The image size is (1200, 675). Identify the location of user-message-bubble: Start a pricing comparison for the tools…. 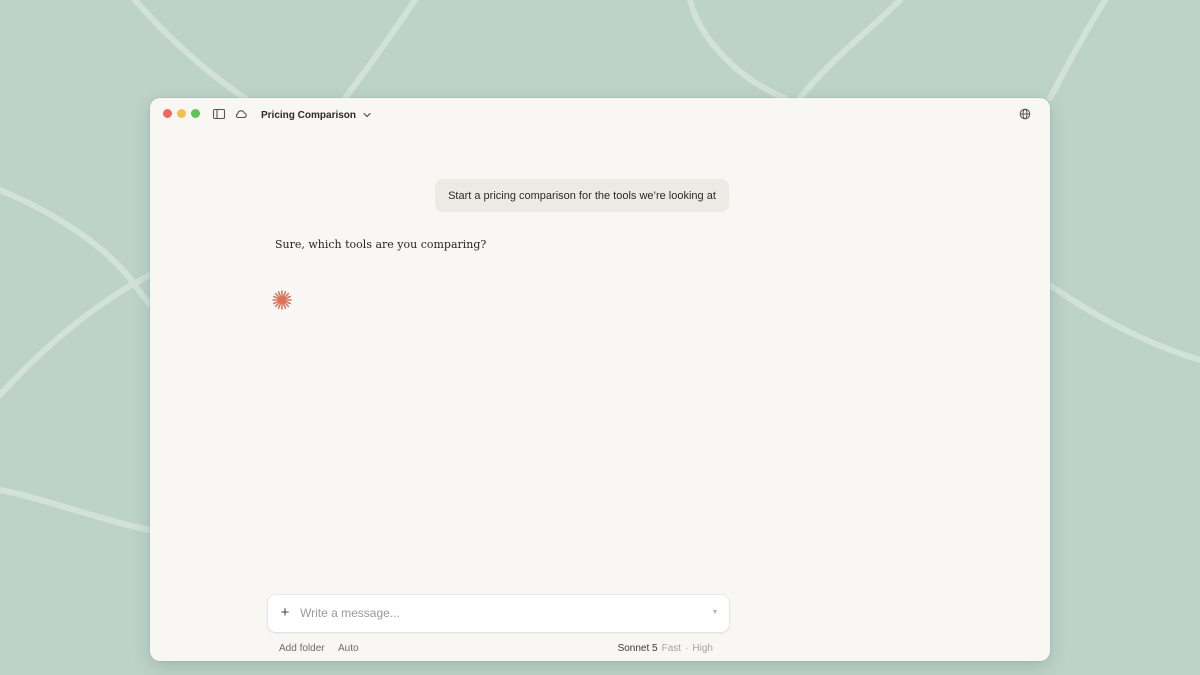
(582, 195).